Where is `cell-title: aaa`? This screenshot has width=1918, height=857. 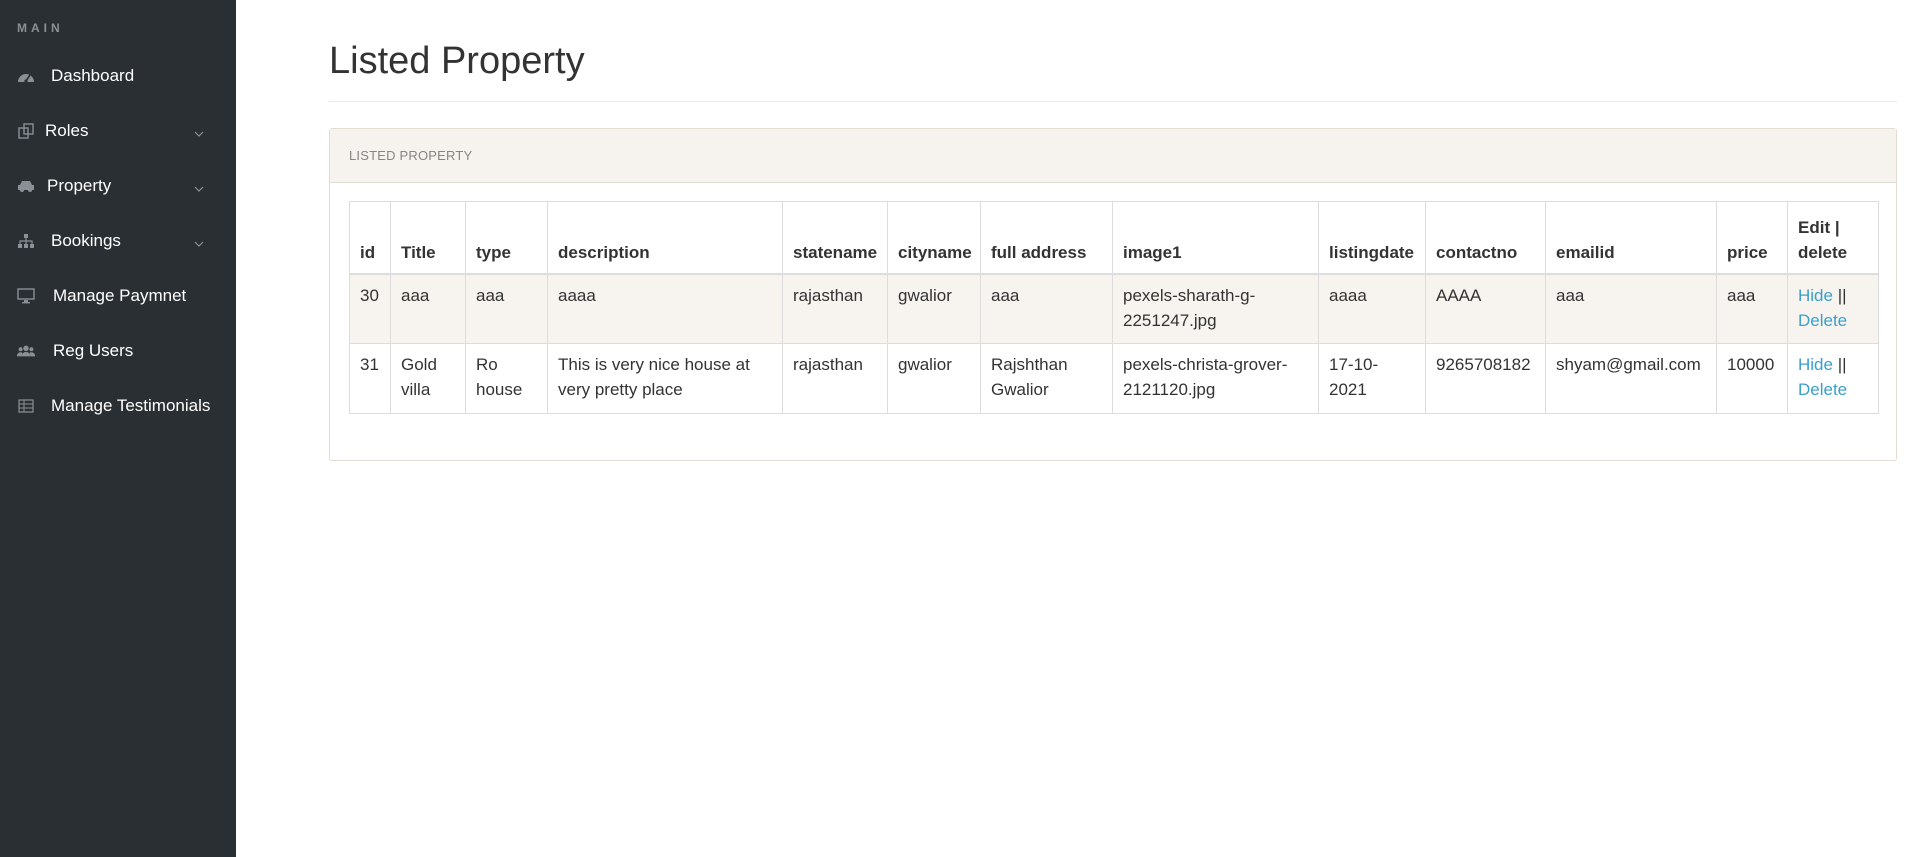 cell-title: aaa is located at coordinates (428, 308).